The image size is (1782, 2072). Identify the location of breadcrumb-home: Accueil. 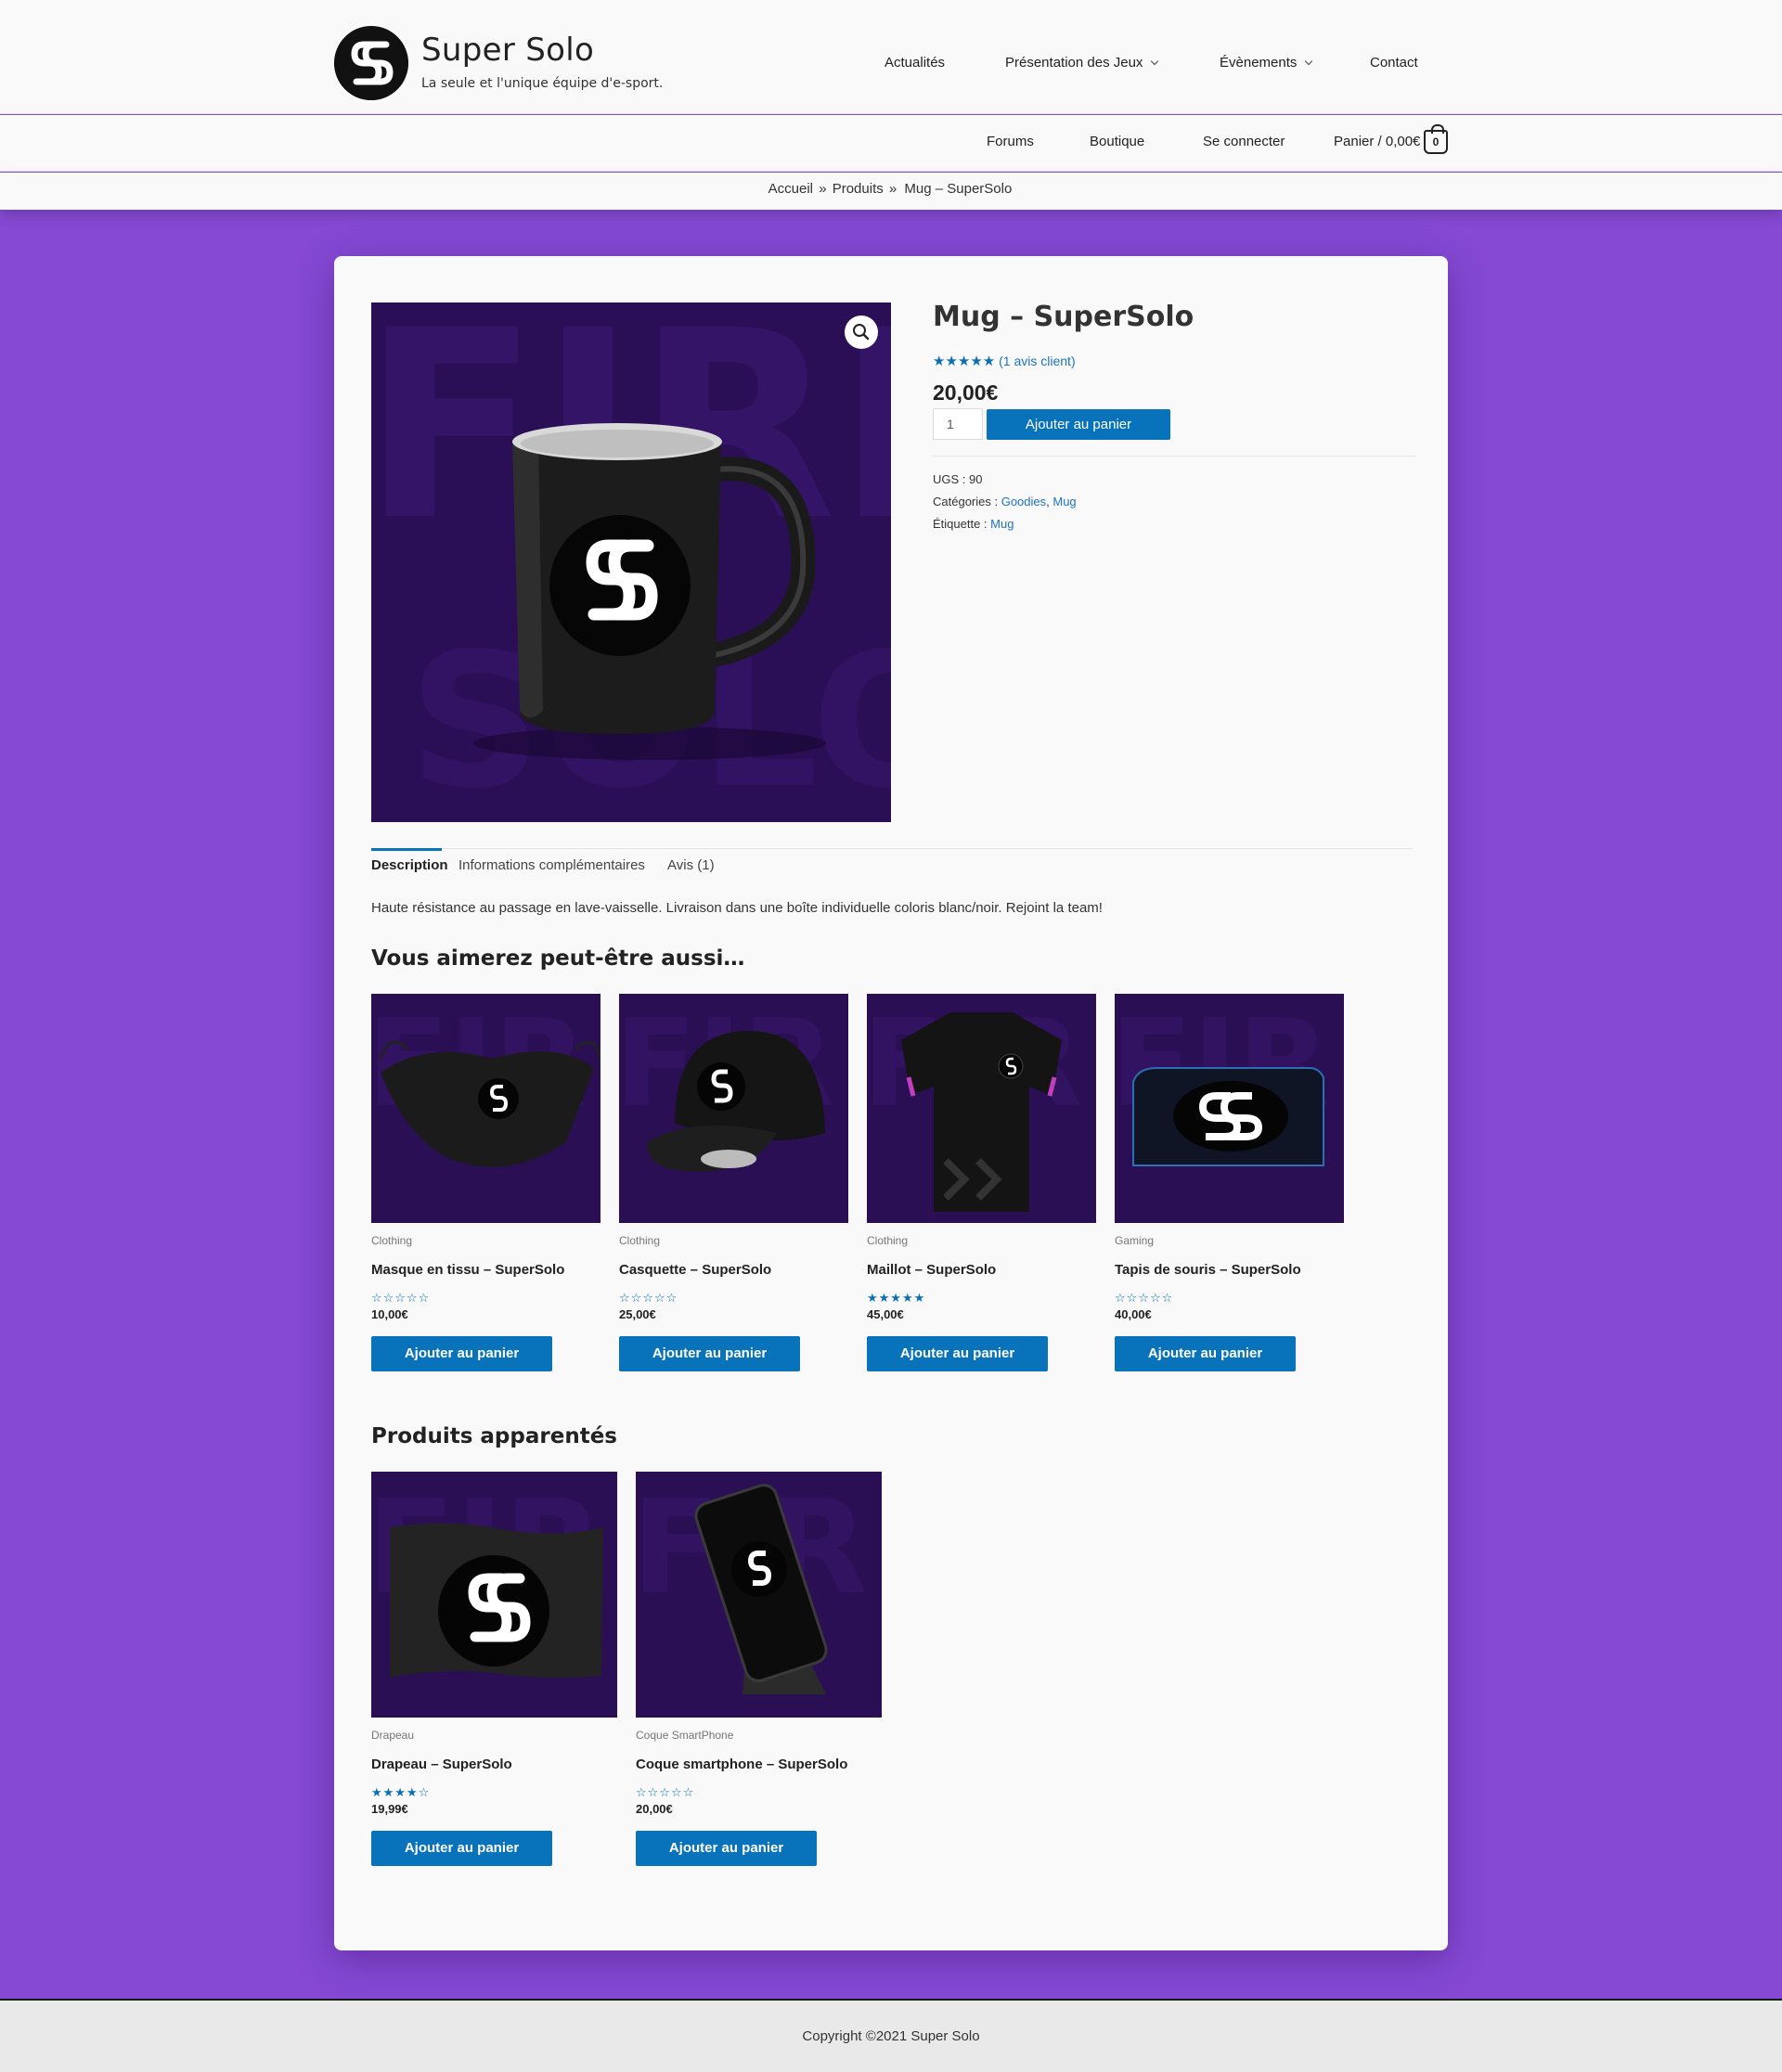
(790, 189).